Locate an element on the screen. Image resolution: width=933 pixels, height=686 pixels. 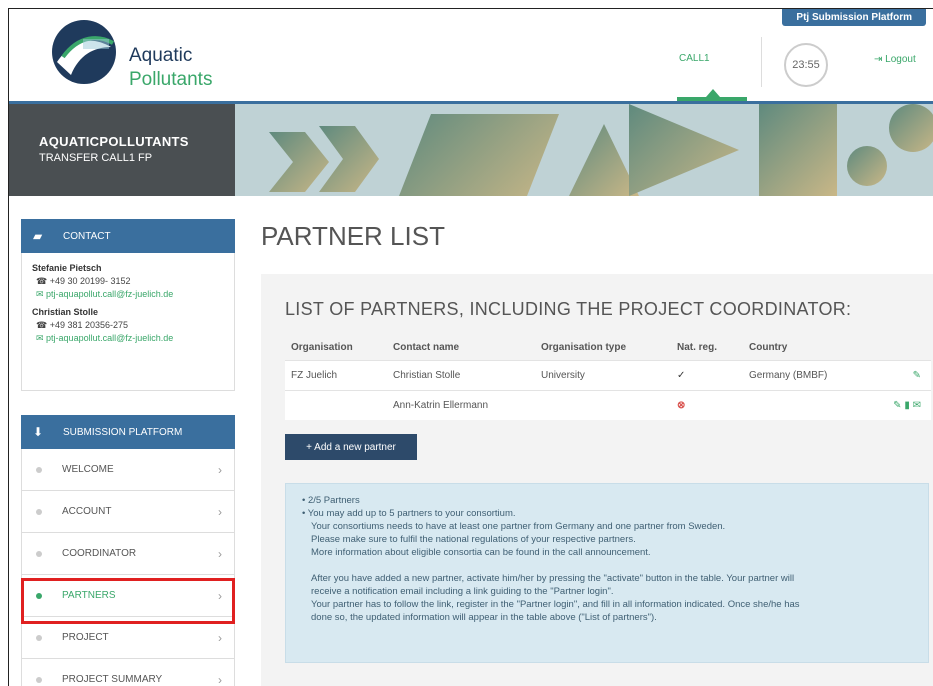
cell-contact: Ann-Katrin Ellermann is located at coordinates (461, 404).